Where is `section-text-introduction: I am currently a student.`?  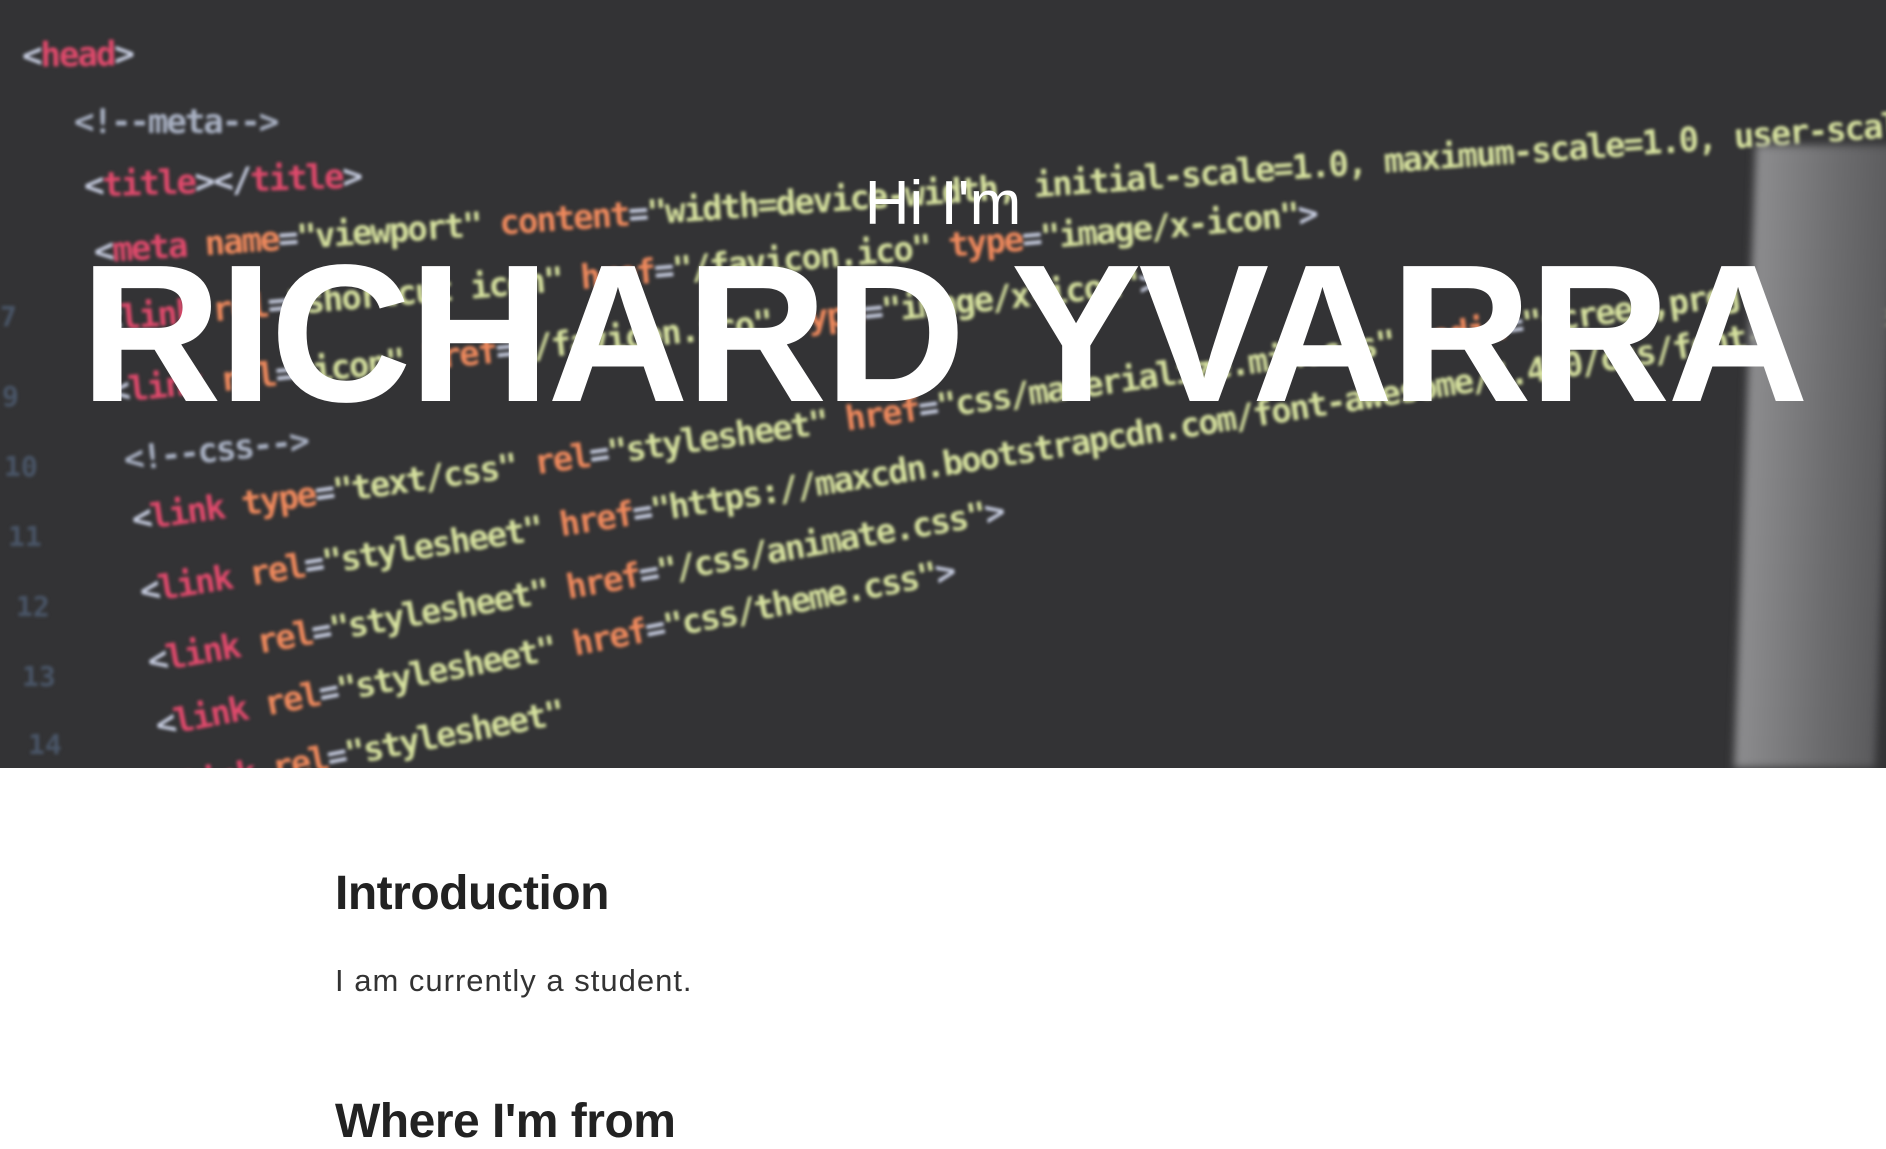
section-text-introduction: I am currently a student. is located at coordinates (514, 980).